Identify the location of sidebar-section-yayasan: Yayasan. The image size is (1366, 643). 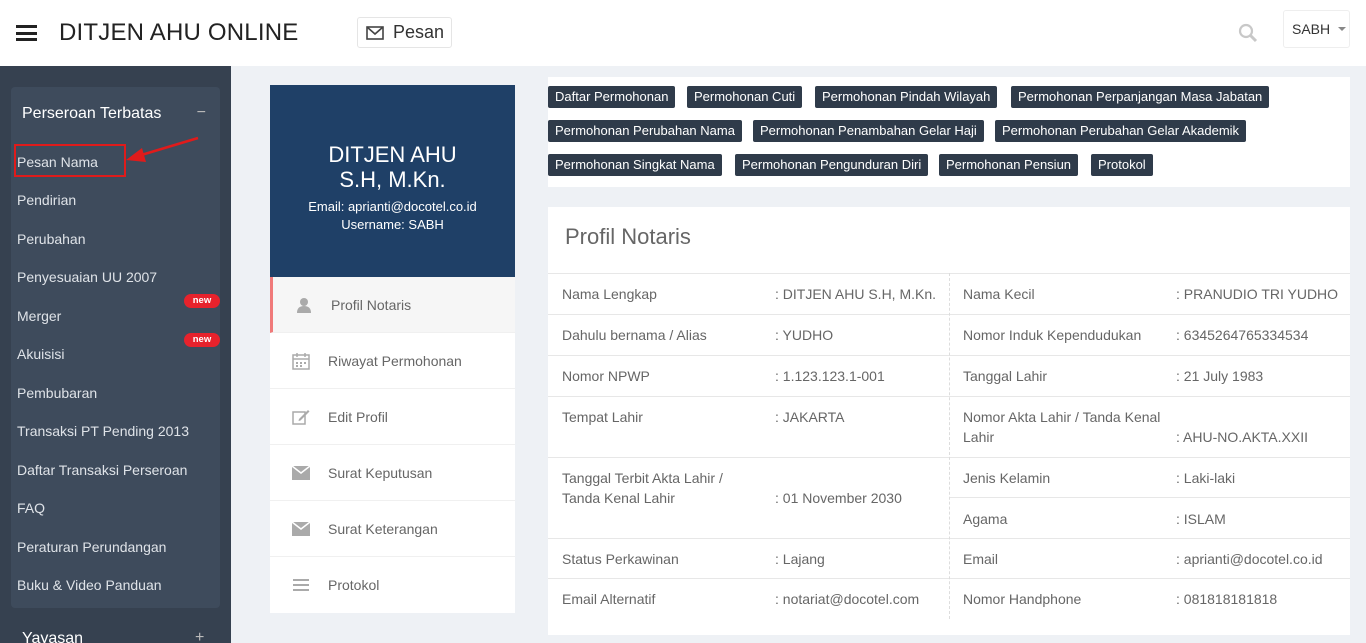
(52, 636).